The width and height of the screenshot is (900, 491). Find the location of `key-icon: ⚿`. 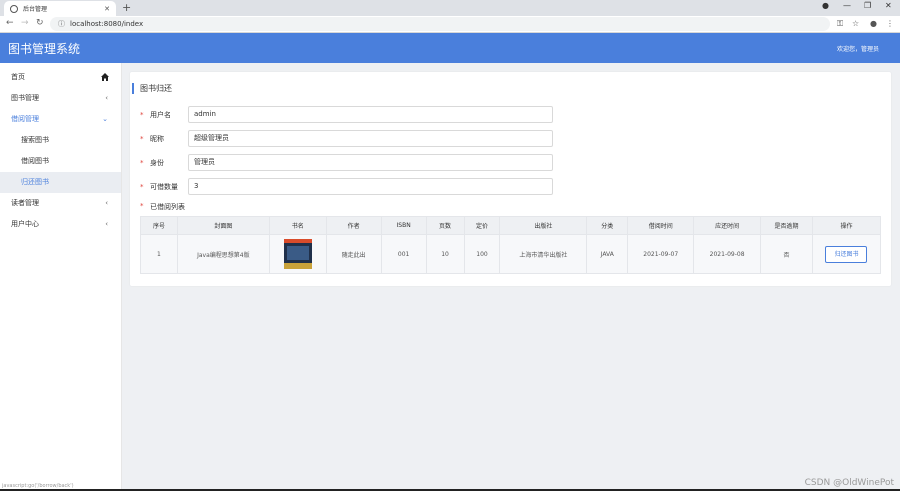

key-icon: ⚿ is located at coordinates (840, 24).